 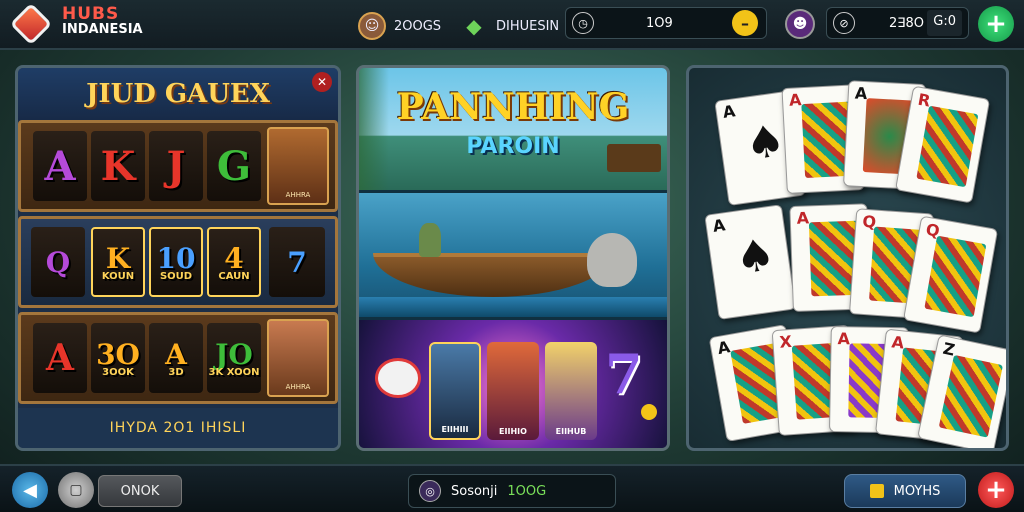 I want to click on profile-icon: ☻, so click(x=800, y=24).